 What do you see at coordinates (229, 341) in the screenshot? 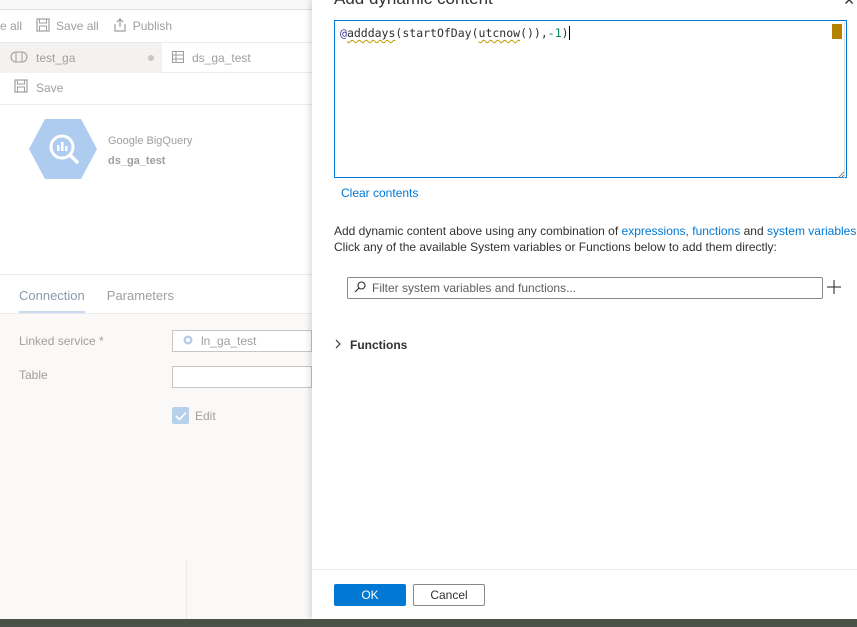
I see `linked-service-value: ln_ga_test` at bounding box center [229, 341].